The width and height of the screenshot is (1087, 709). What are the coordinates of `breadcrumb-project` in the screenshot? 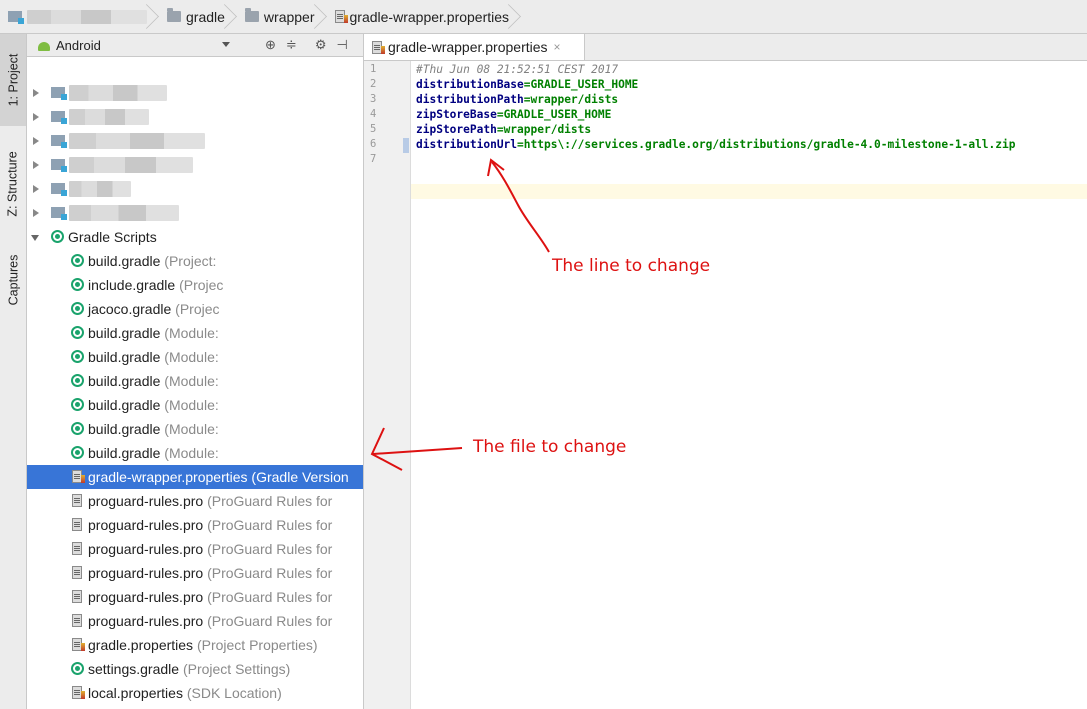 It's located at (76, 16).